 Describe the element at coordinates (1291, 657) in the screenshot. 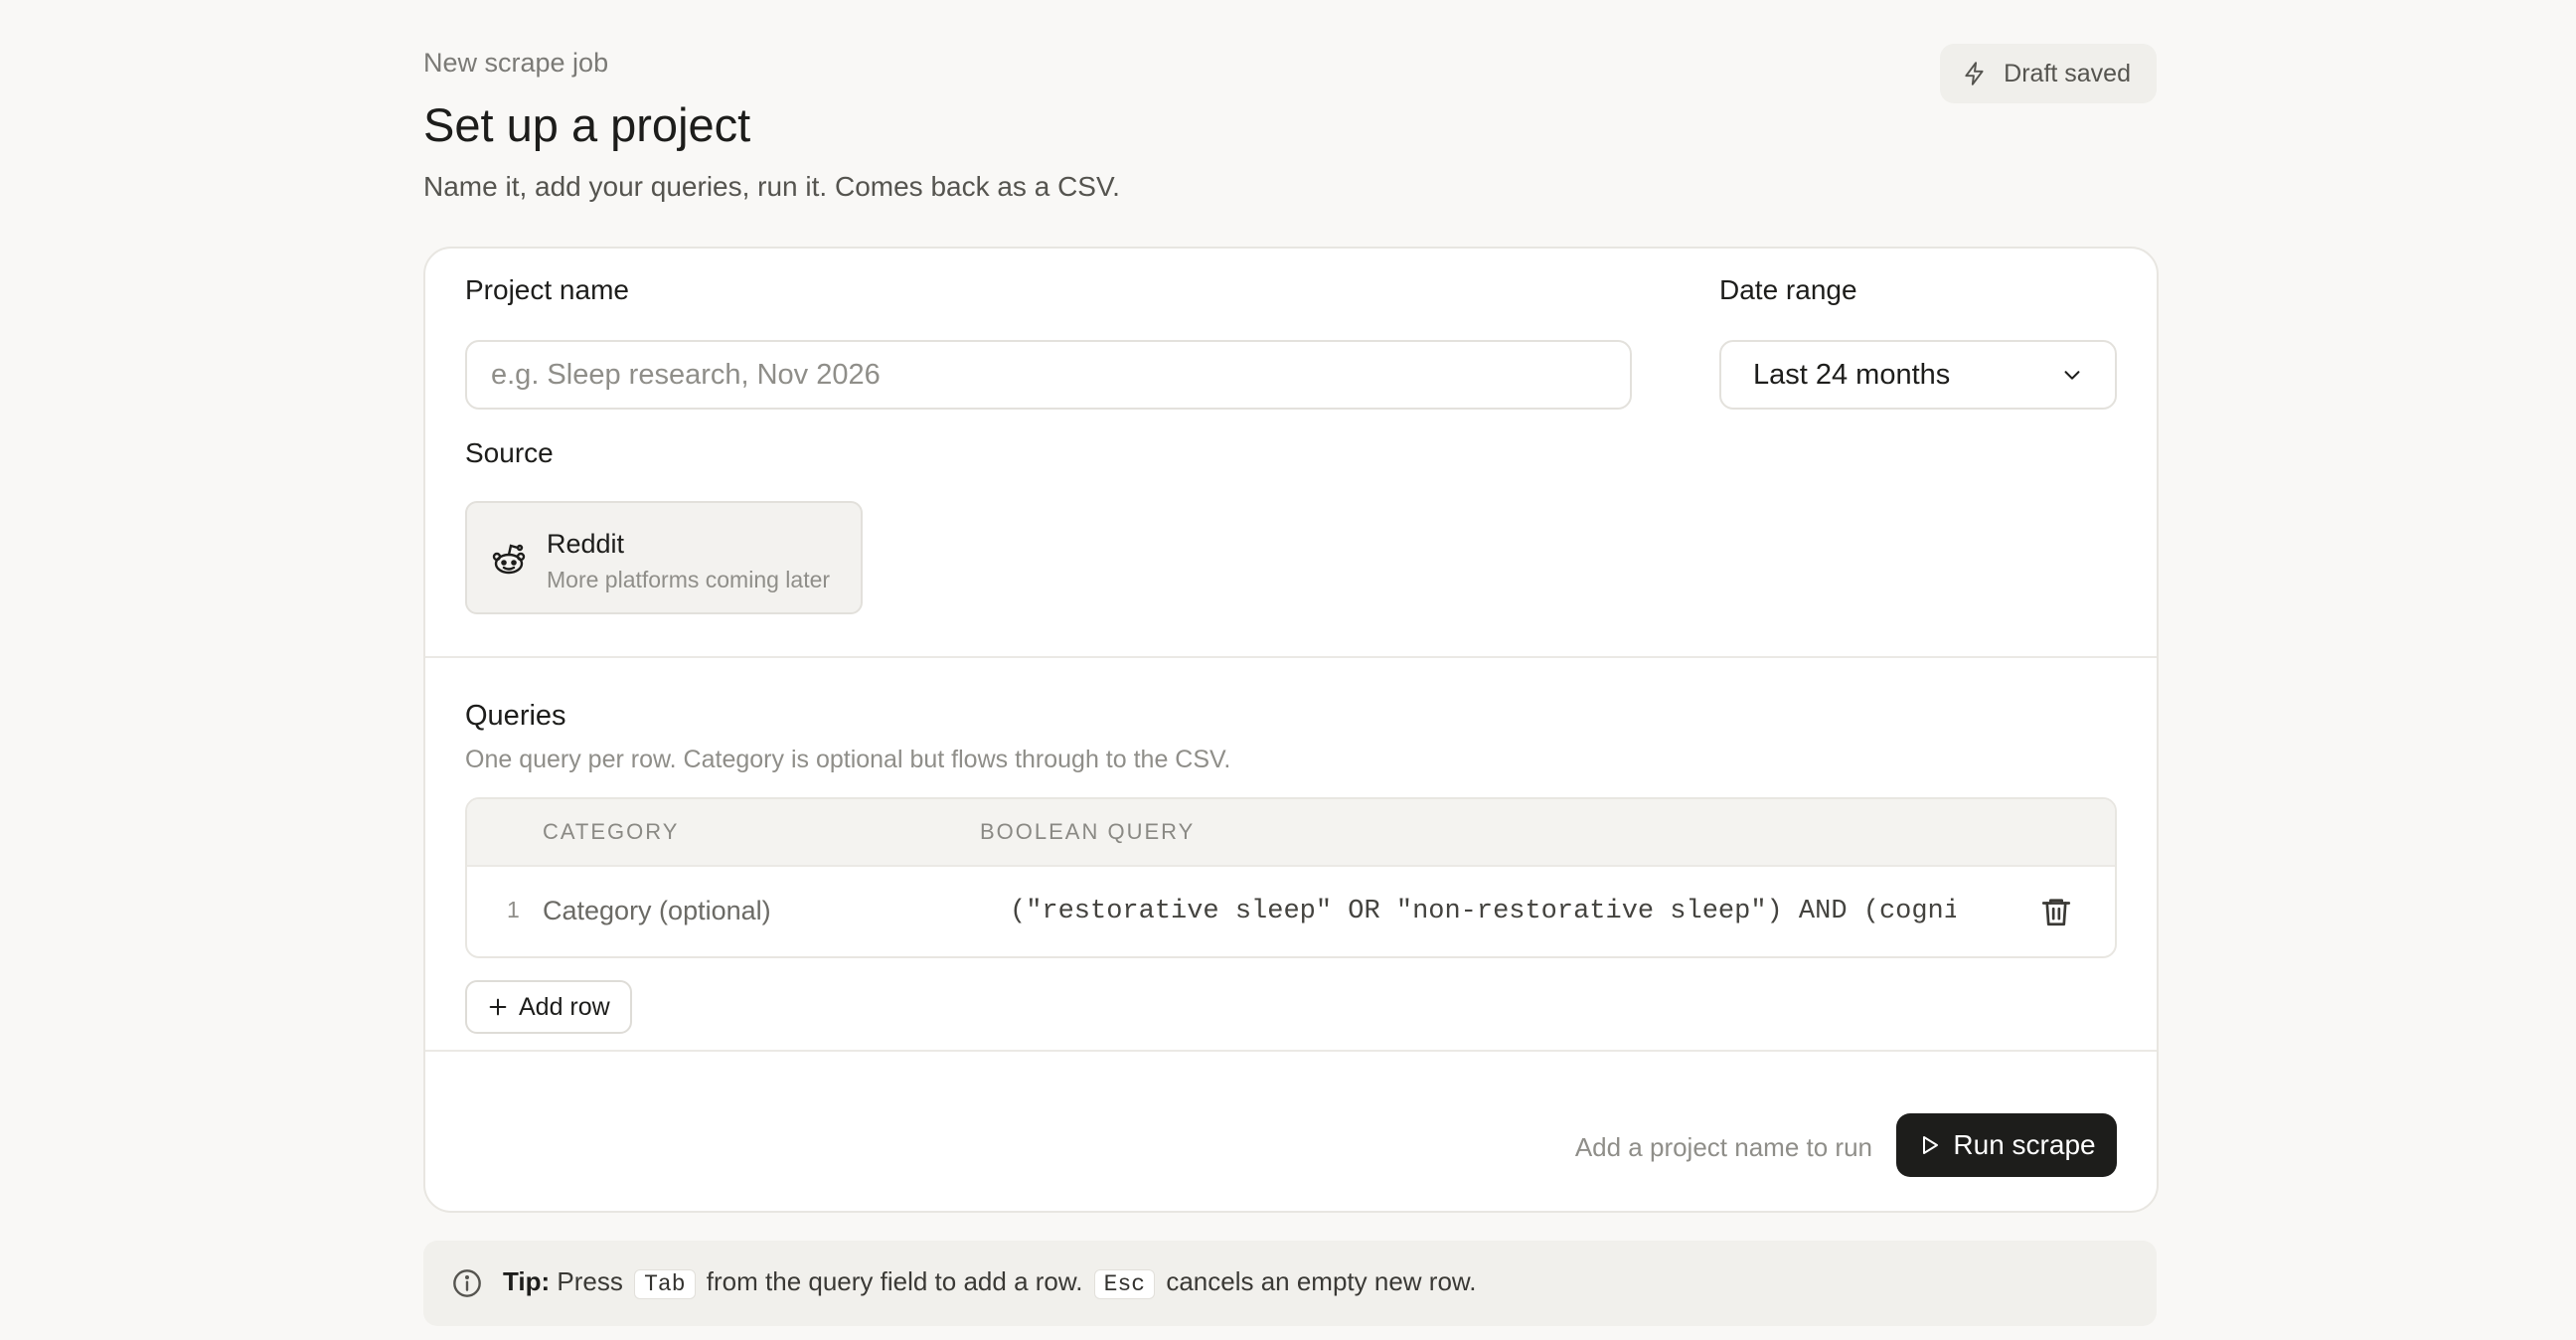

I see `section-divider` at that location.